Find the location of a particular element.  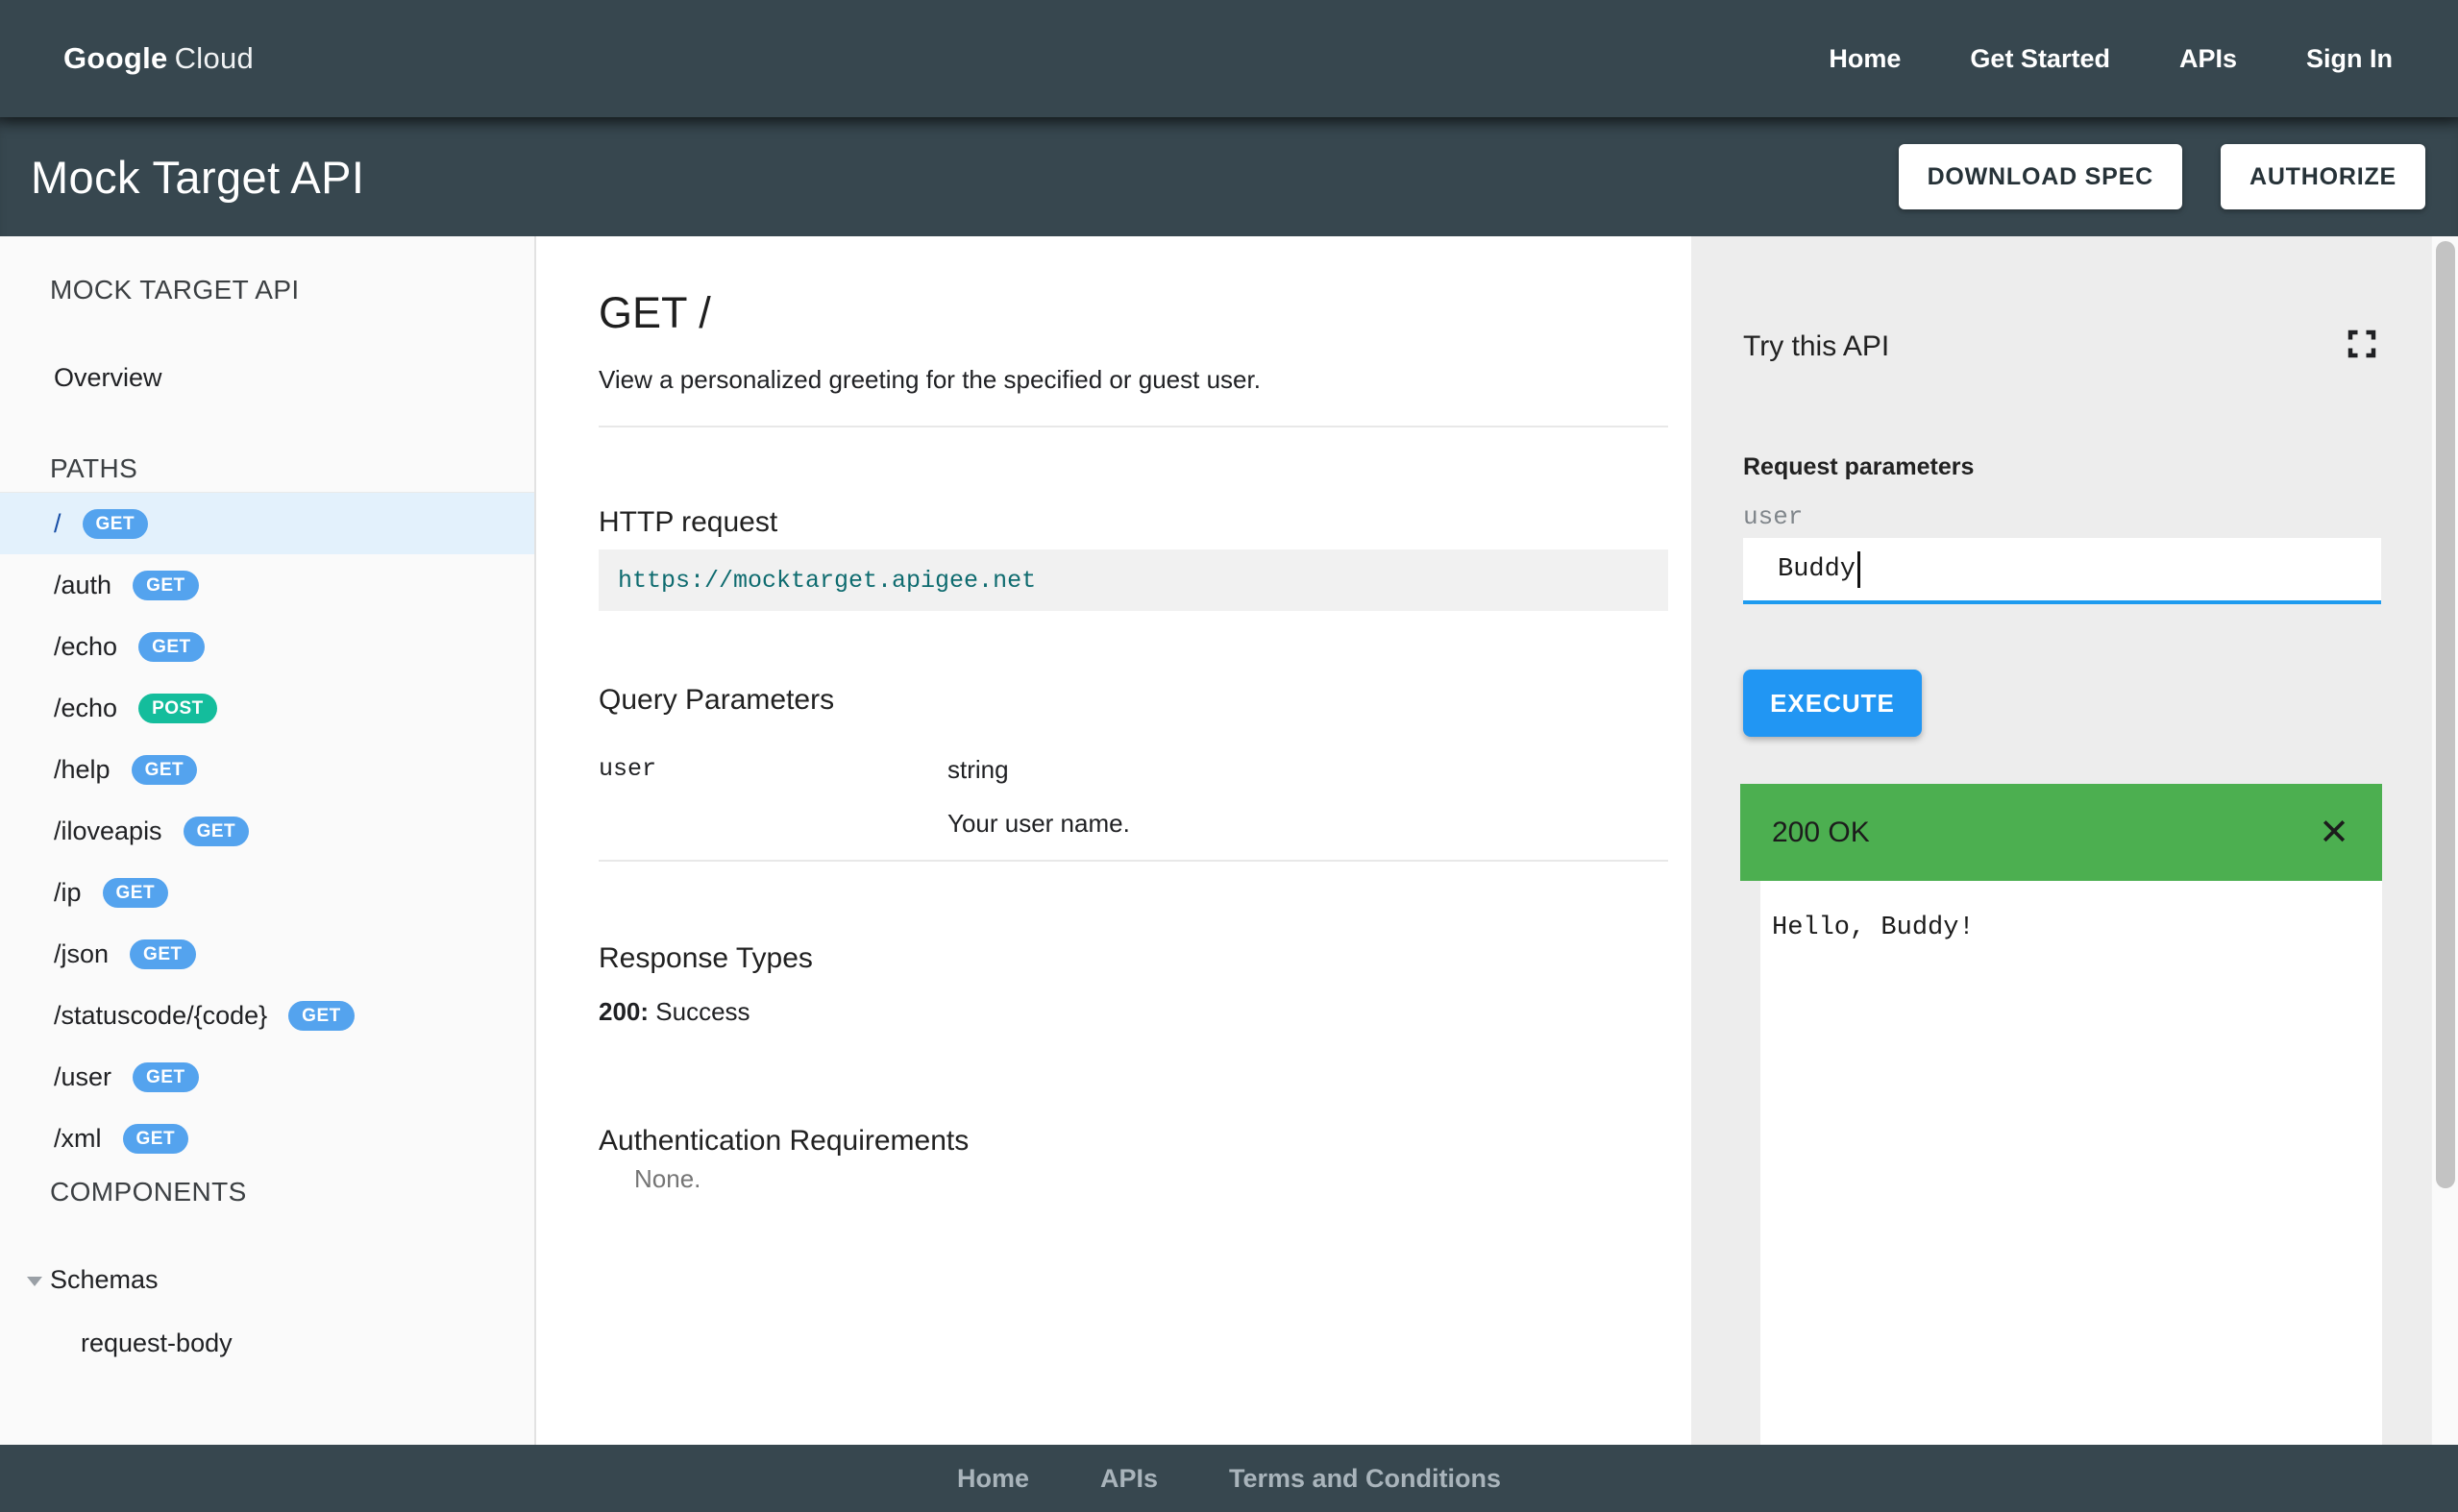

page-scrollbar-track is located at coordinates (2444, 840).